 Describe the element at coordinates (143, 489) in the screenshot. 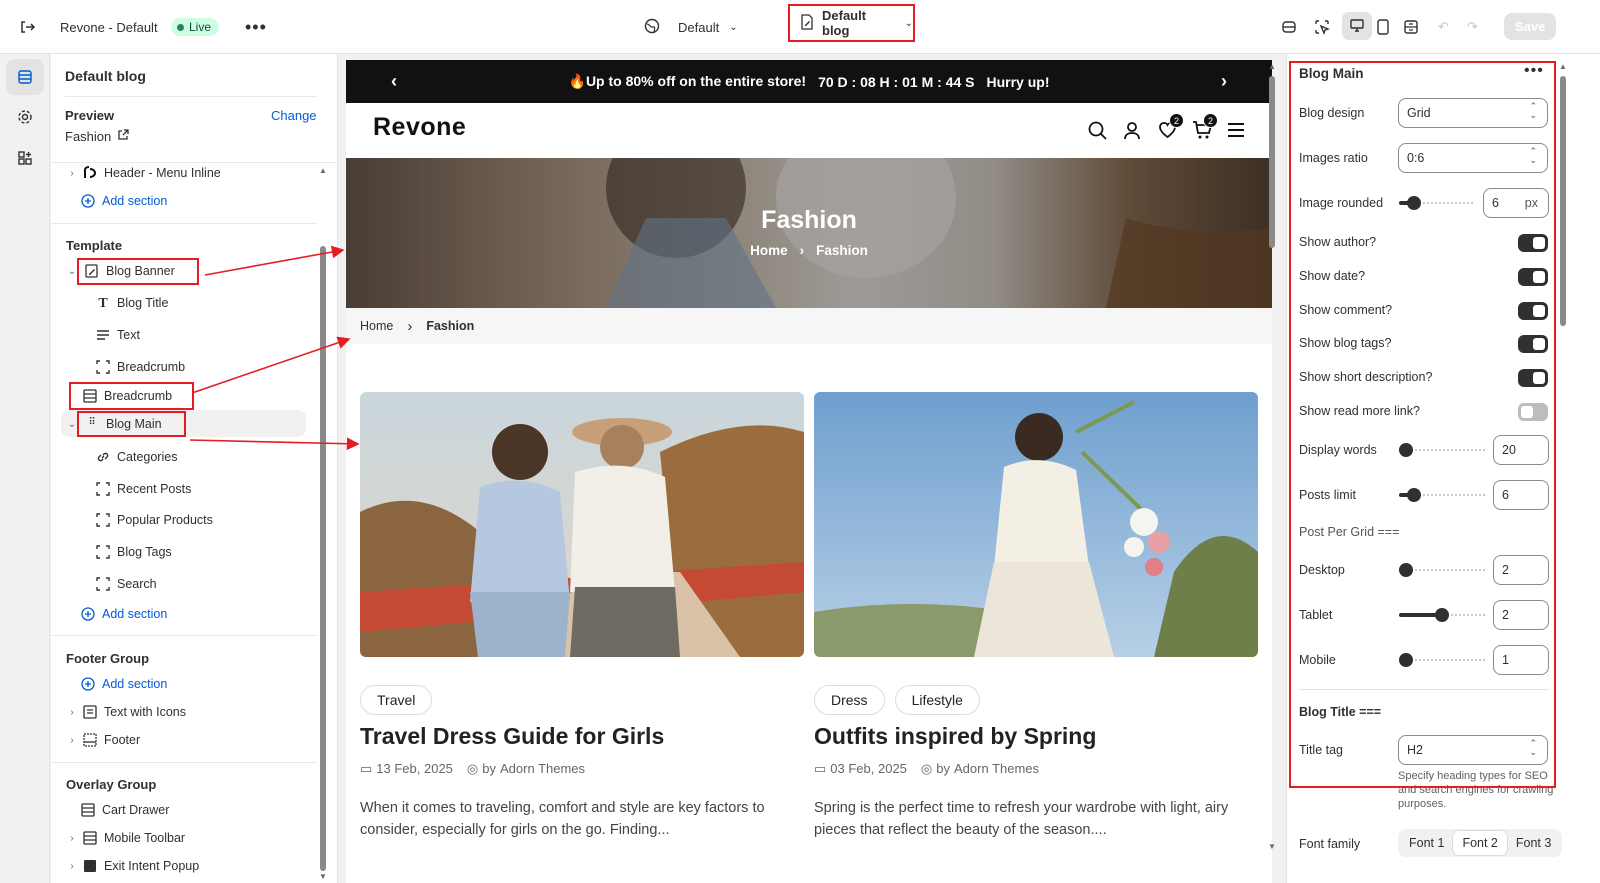

I see `block-recent-posts: Recent Posts` at that location.